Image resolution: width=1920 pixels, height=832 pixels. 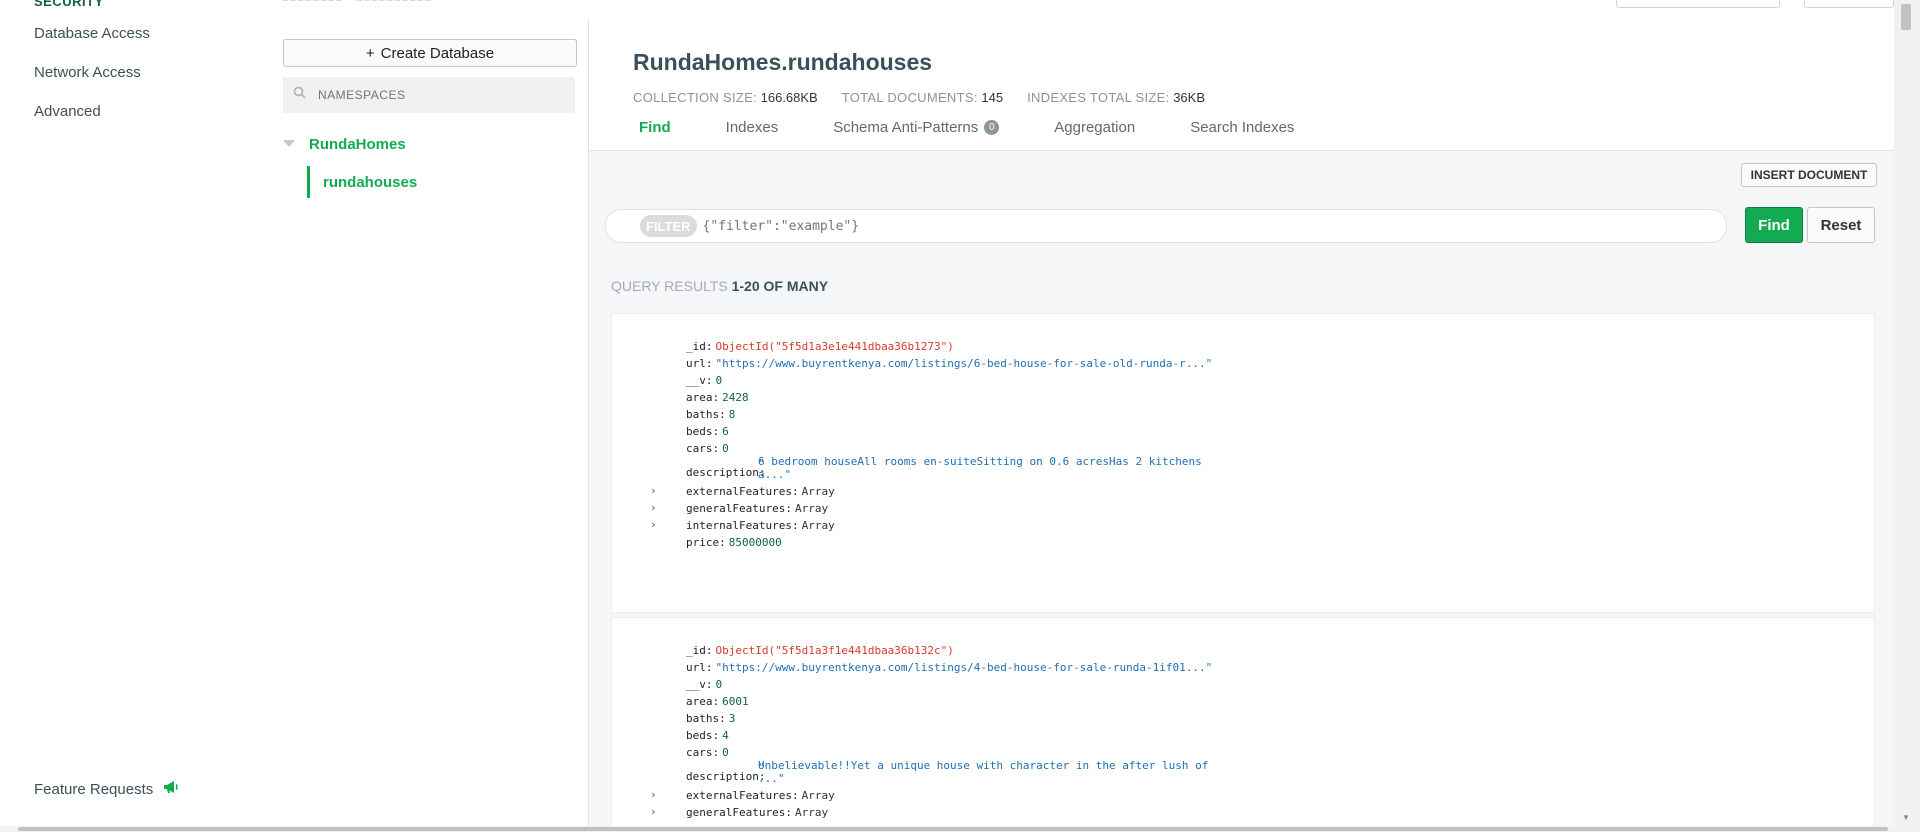 What do you see at coordinates (820, 346) in the screenshot?
I see `field-id: _id: ObjectId("5f5d1a3e1e441dbaa36b1273")` at bounding box center [820, 346].